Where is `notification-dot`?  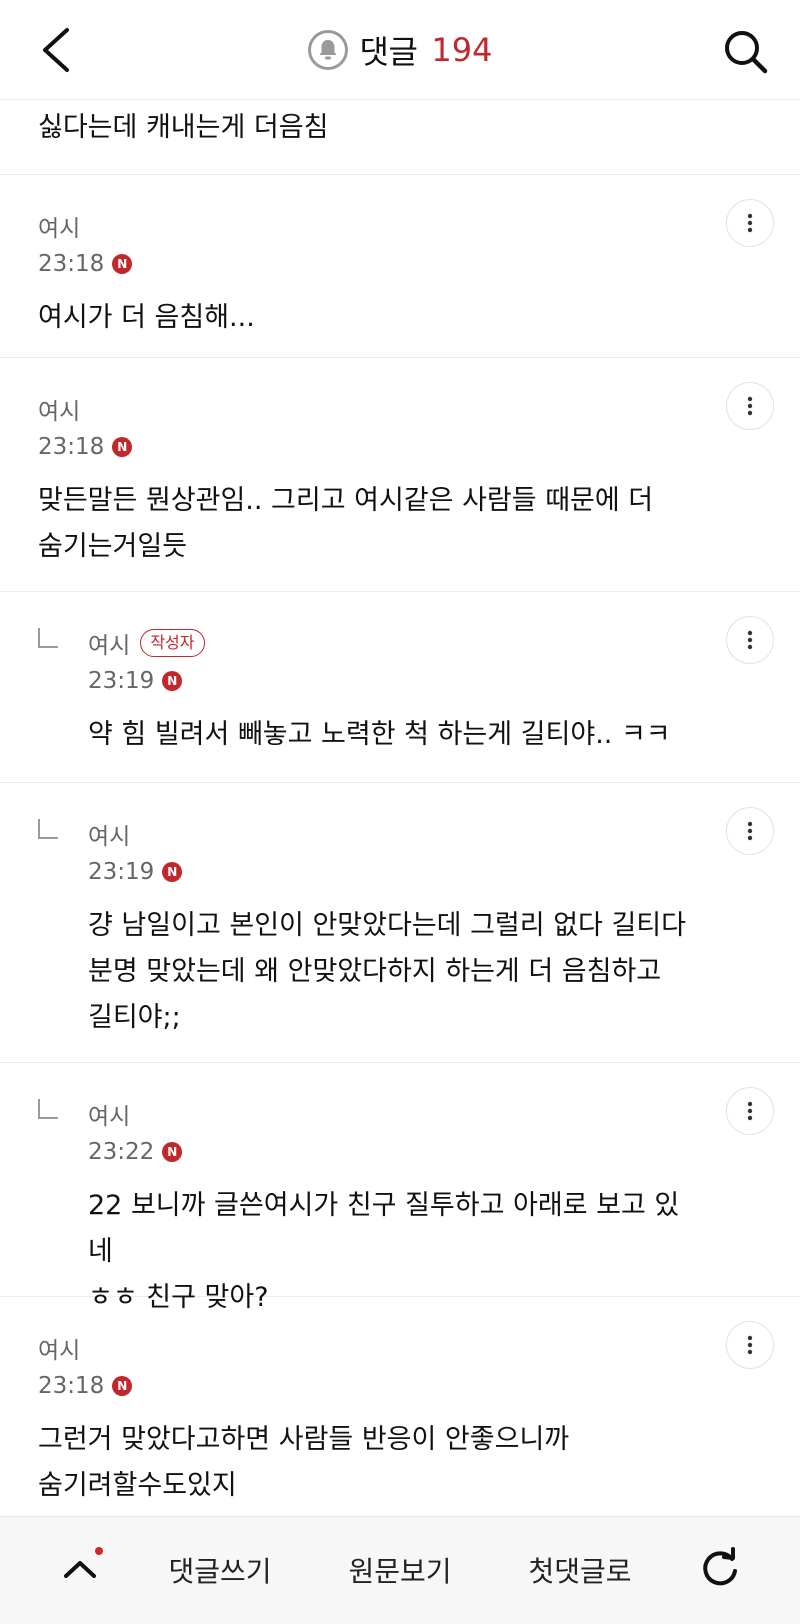
notification-dot is located at coordinates (99, 1551).